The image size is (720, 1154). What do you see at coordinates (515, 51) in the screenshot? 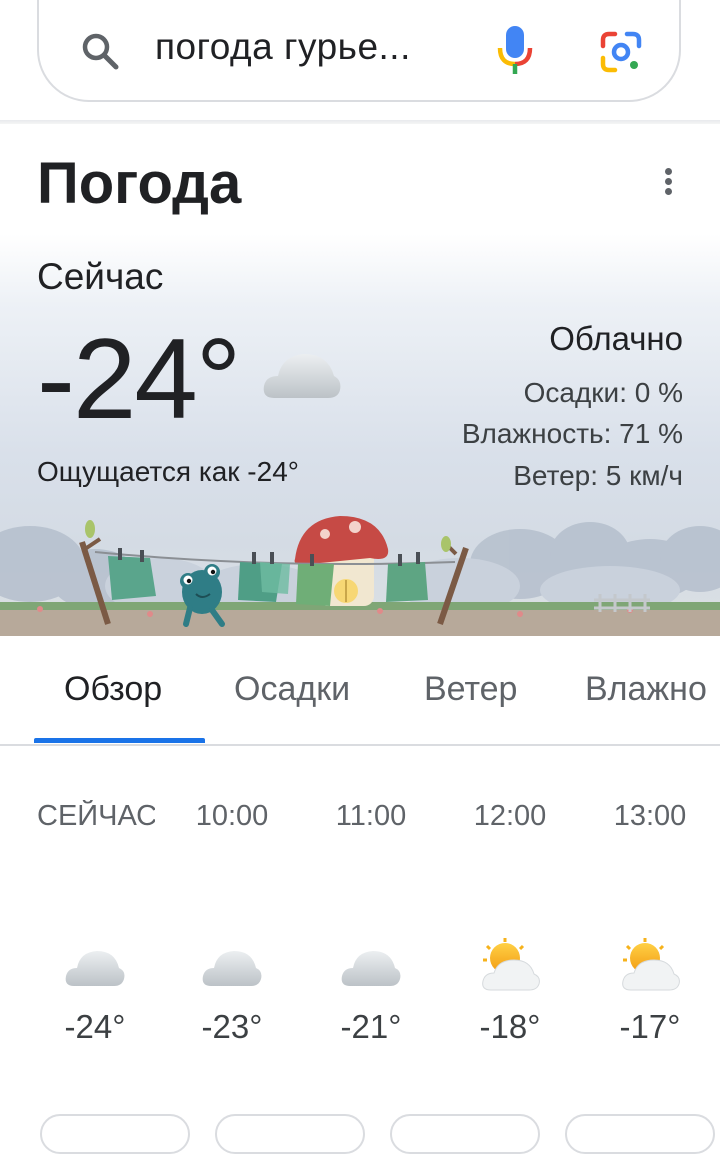
I see `microphone-icon` at bounding box center [515, 51].